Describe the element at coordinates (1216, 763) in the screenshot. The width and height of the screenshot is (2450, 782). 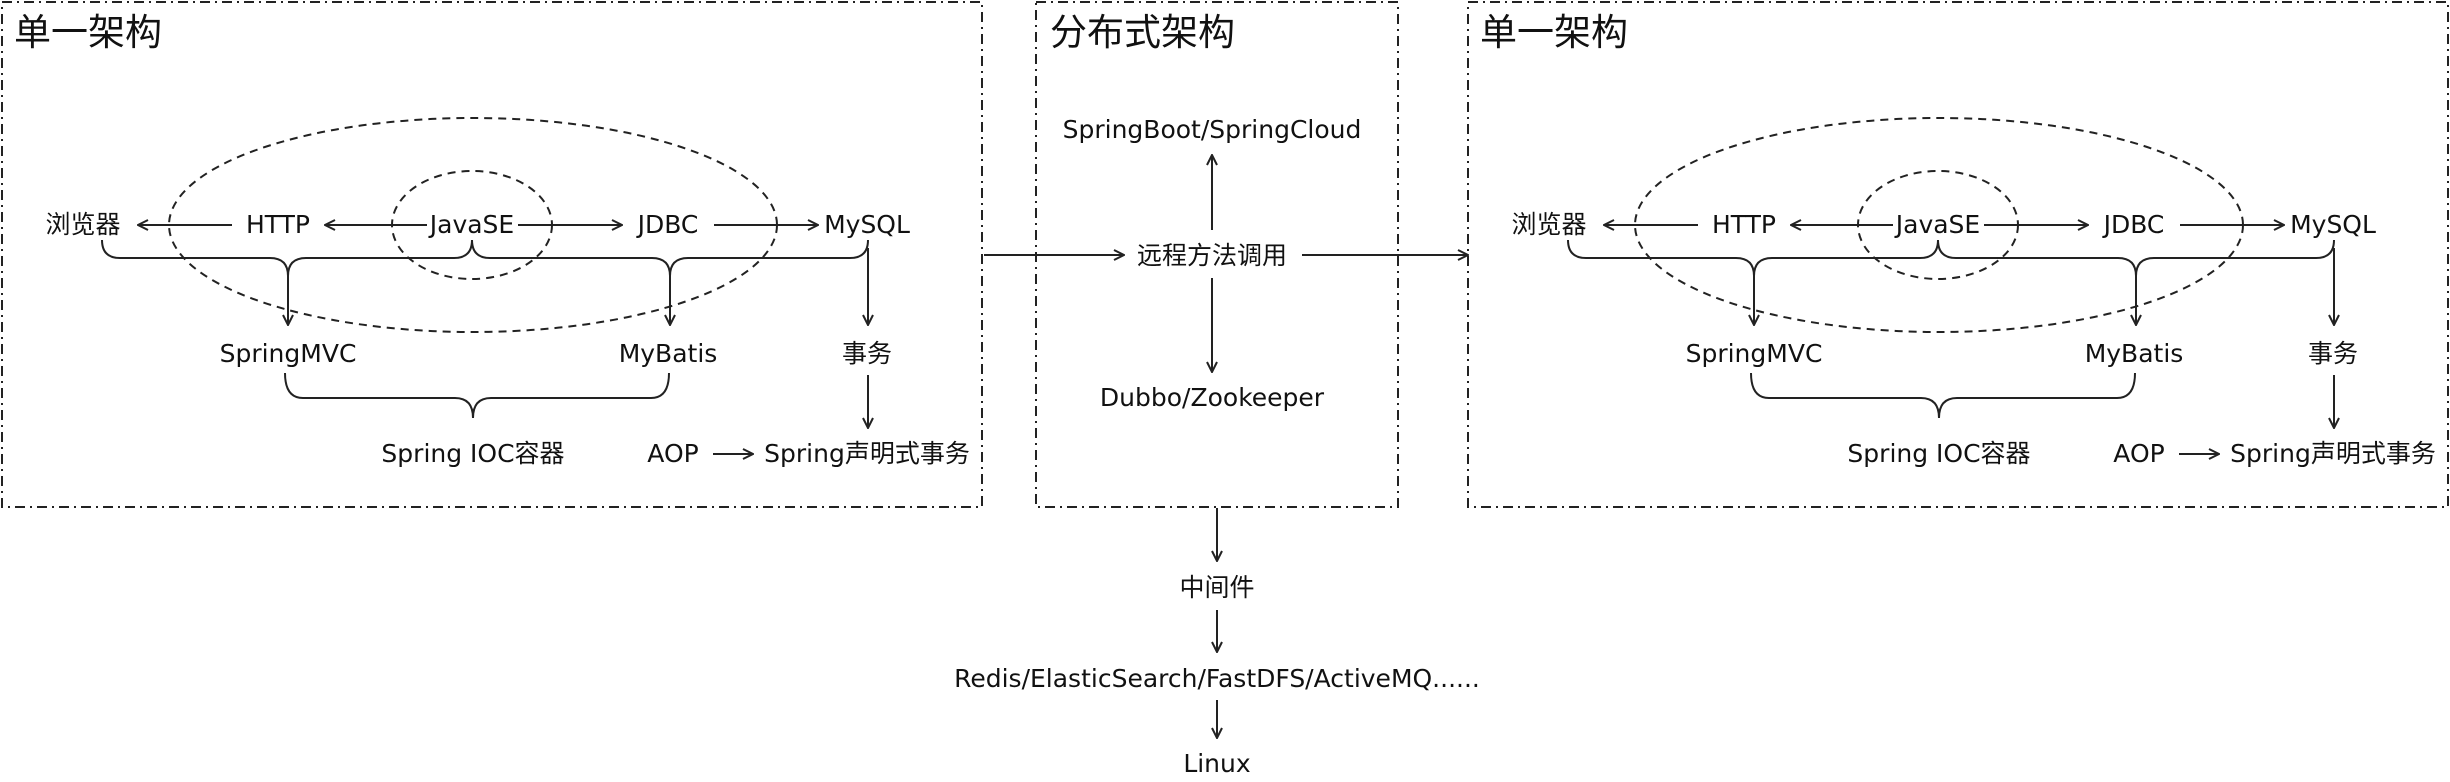
I see `linux-label: Linux` at that location.